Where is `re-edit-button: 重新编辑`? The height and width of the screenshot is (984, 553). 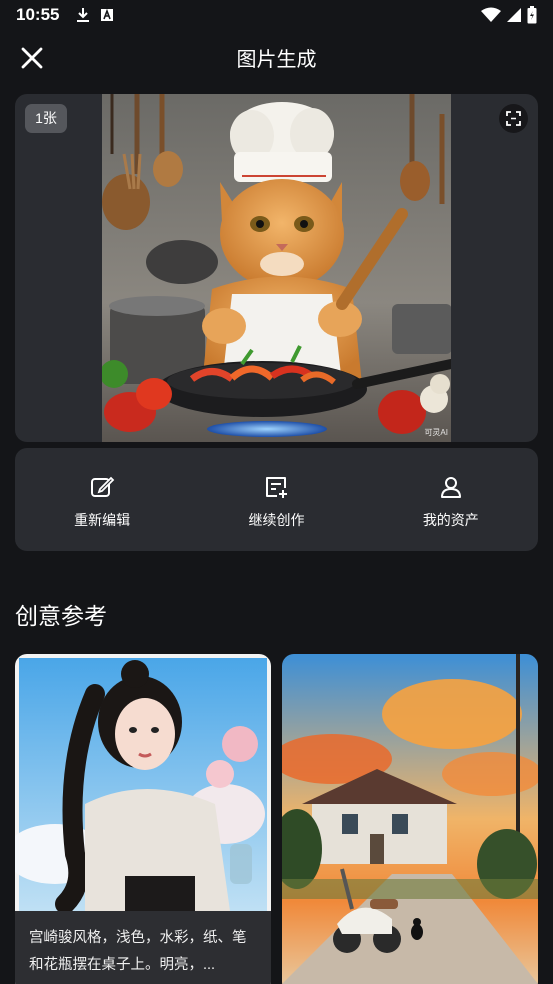 re-edit-button: 重新编辑 is located at coordinates (102, 499).